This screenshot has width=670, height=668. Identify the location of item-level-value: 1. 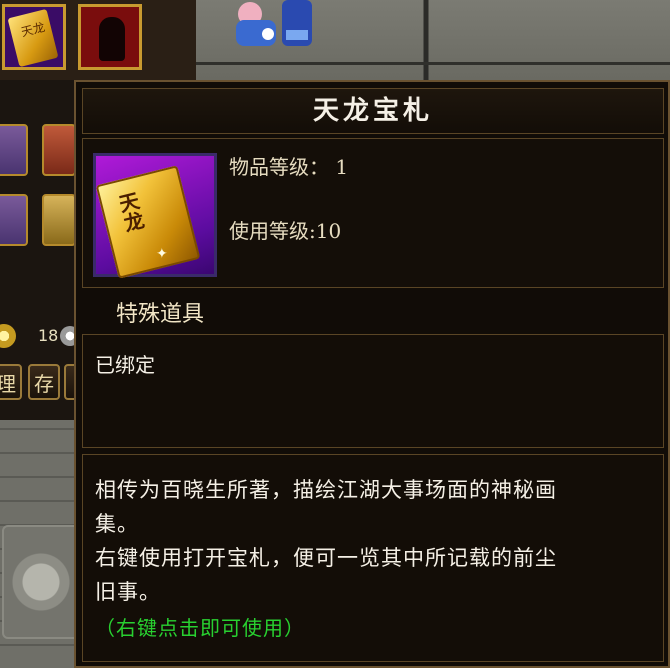
(342, 167).